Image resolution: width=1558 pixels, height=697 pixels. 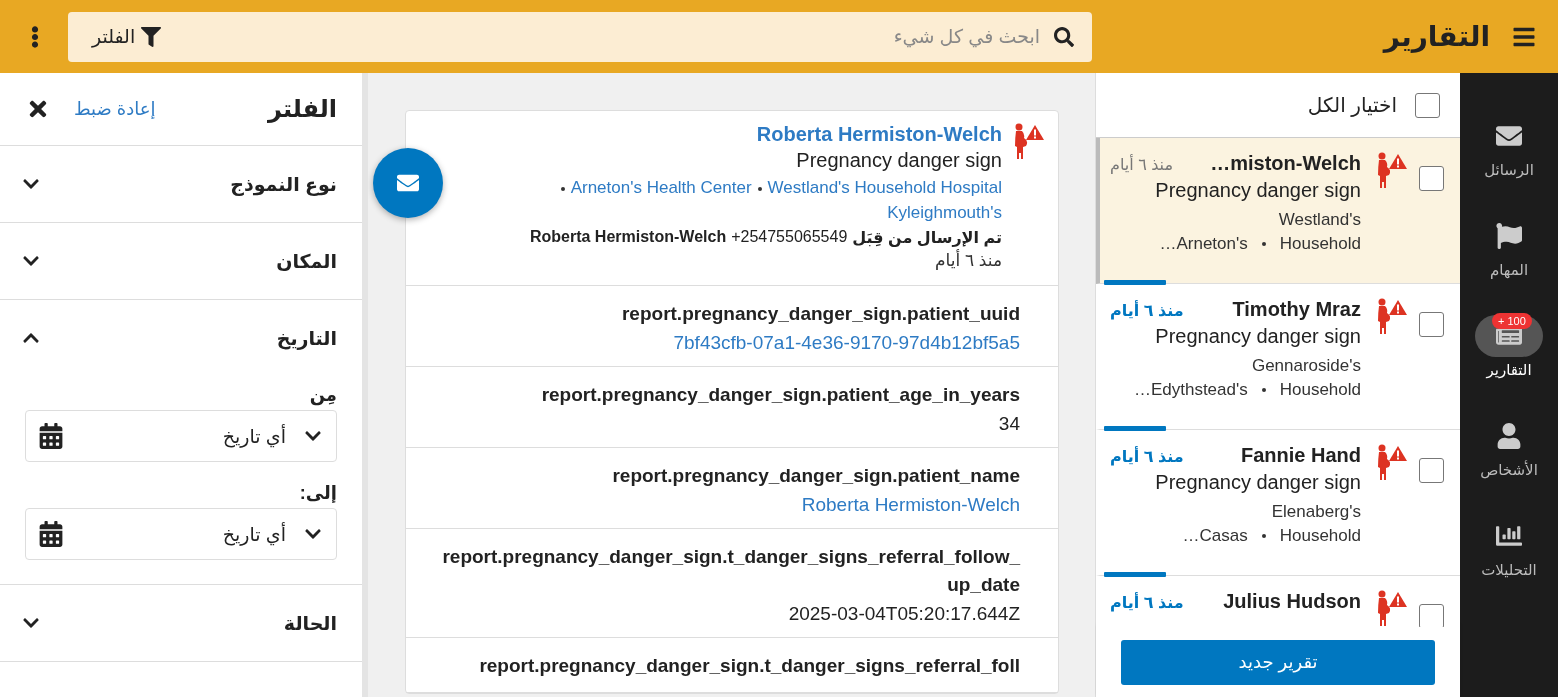 I want to click on date-label: مِن, so click(x=322, y=395).